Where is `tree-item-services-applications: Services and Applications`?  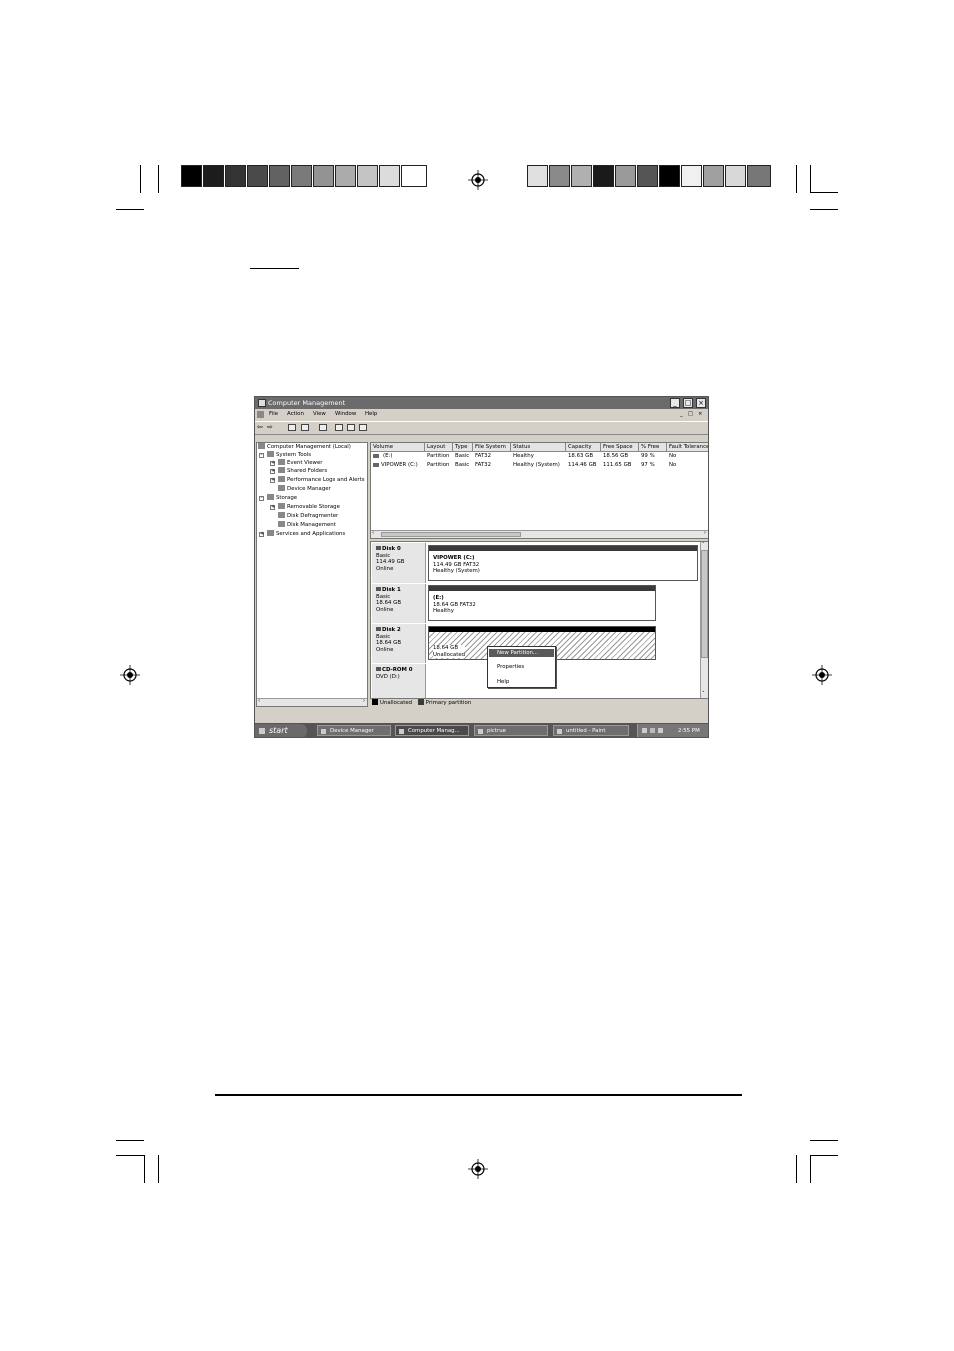
tree-item-services-applications: Services and Applications is located at coordinates (306, 534).